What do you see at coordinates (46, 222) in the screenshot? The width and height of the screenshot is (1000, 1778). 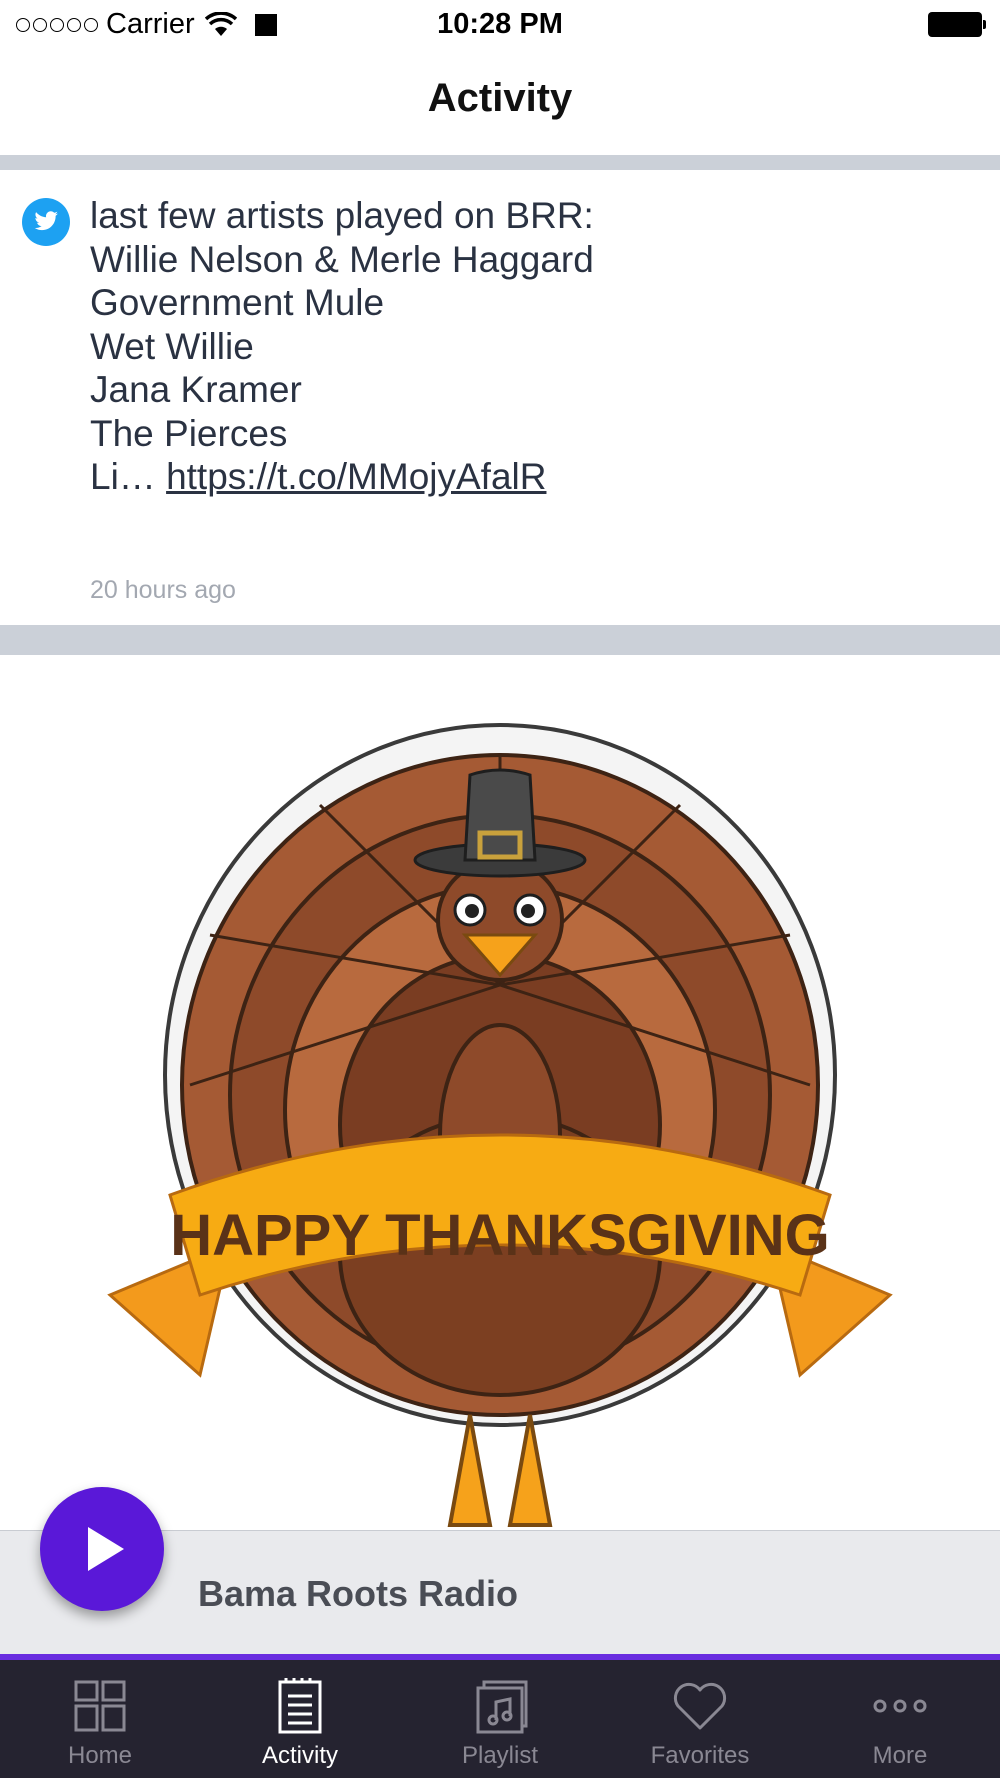 I see `twitter-icon` at bounding box center [46, 222].